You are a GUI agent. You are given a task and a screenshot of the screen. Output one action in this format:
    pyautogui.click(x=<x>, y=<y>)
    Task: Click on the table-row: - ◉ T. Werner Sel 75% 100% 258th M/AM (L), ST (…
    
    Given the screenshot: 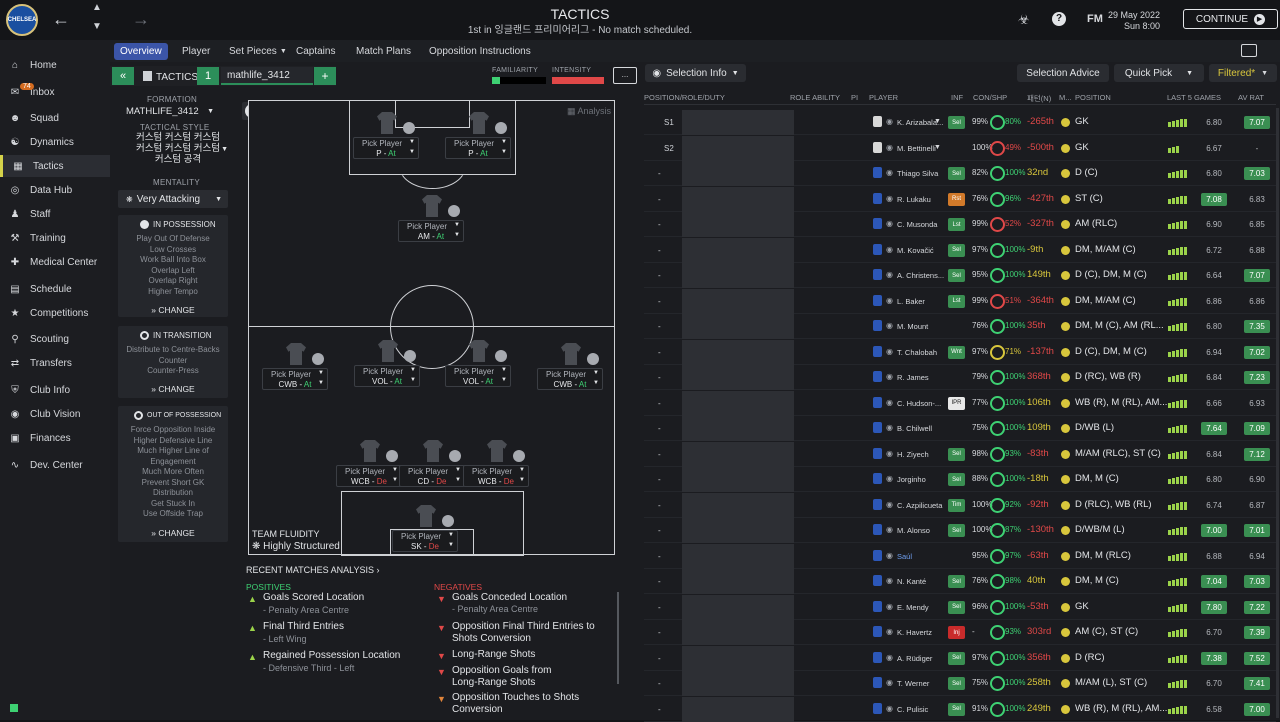 What is the action you would take?
    pyautogui.click(x=960, y=683)
    